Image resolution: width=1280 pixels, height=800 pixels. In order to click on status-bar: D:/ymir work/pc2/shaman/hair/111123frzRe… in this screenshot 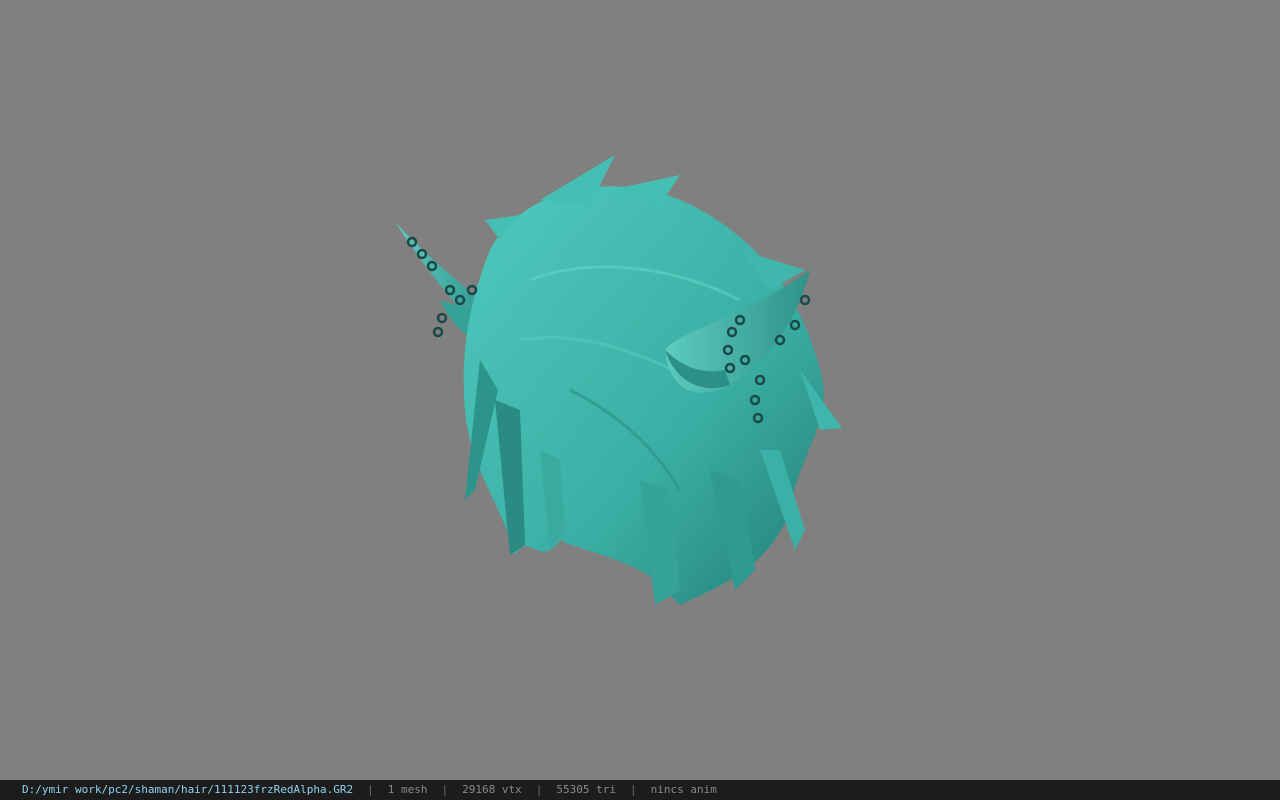, I will do `click(640, 790)`.